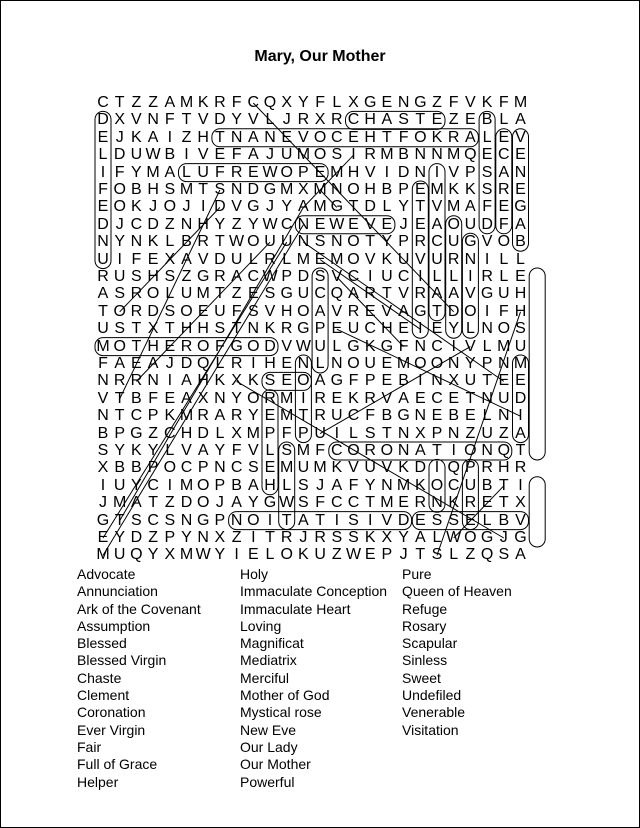 This screenshot has height=828, width=640. Describe the element at coordinates (520, 172) in the screenshot. I see `grid-letter: N` at that location.